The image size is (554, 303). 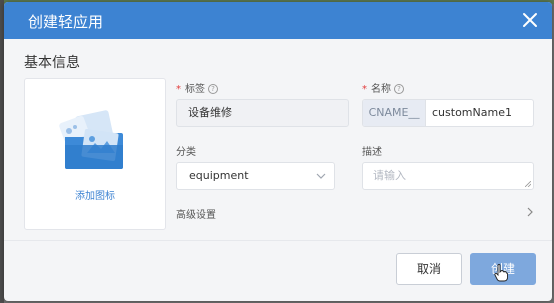 I want to click on advanced-settings-toggle: 高级设置, so click(x=196, y=213).